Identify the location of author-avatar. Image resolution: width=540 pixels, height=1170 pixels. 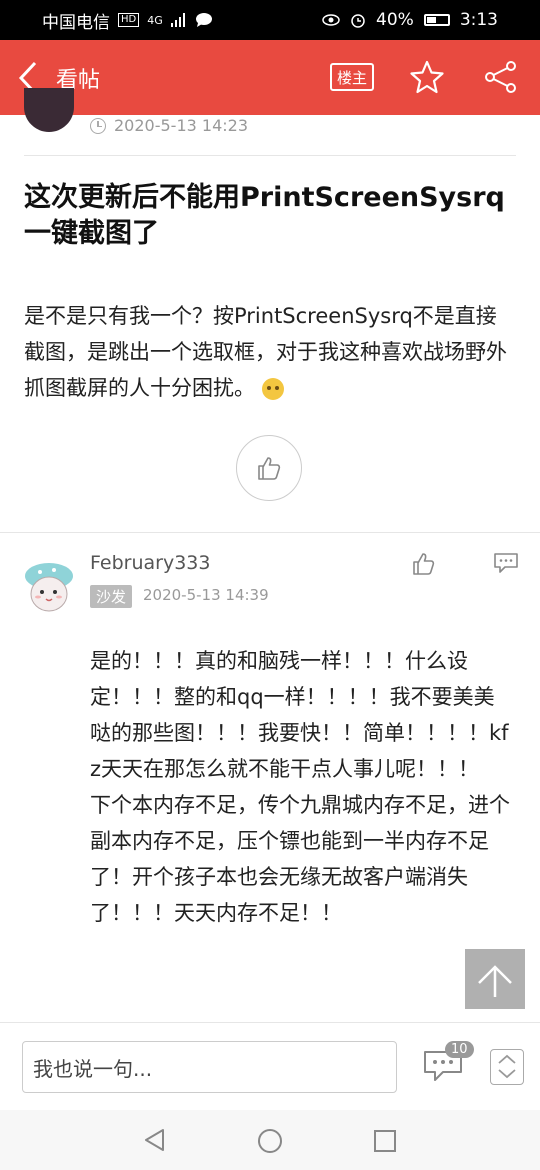
(49, 110).